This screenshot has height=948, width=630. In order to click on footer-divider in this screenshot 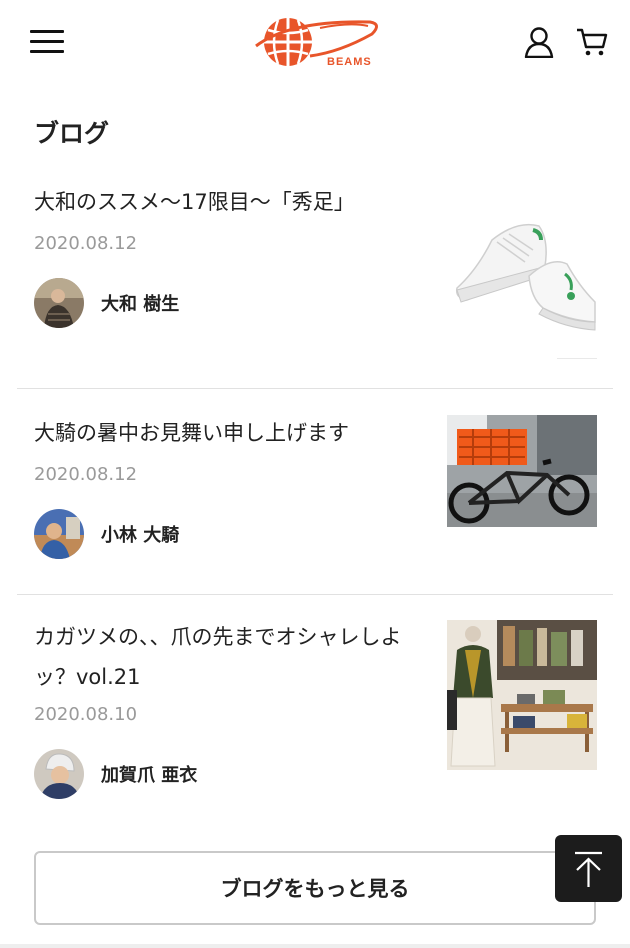, I will do `click(315, 946)`.